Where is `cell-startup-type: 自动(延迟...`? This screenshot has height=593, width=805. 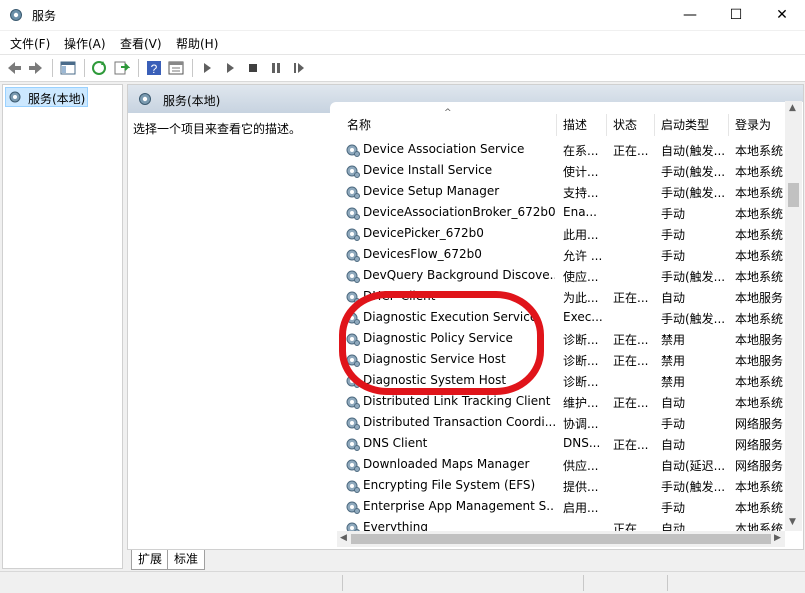
cell-startup-type: 自动(延迟... is located at coordinates (693, 466).